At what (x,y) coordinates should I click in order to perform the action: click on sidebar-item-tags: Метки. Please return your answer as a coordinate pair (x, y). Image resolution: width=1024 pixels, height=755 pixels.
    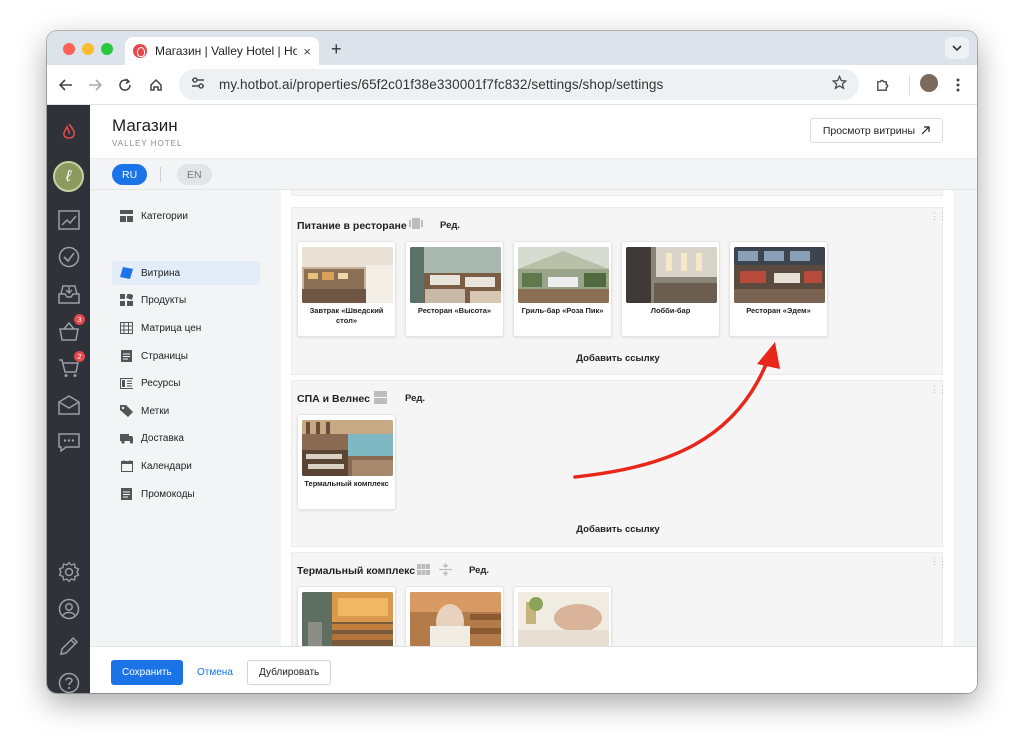
    Looking at the image, I should click on (186, 411).